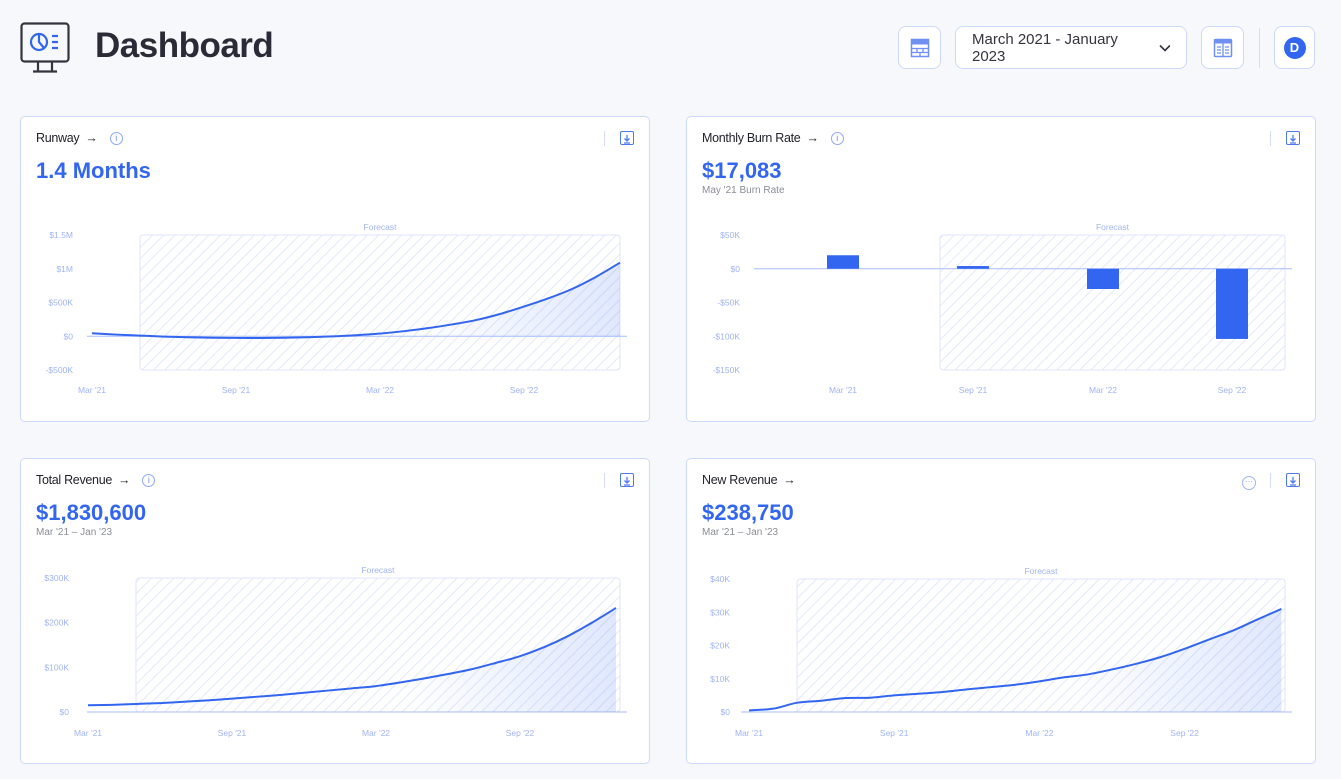 This screenshot has height=779, width=1341. I want to click on y-tick-label: $100K, so click(56, 667).